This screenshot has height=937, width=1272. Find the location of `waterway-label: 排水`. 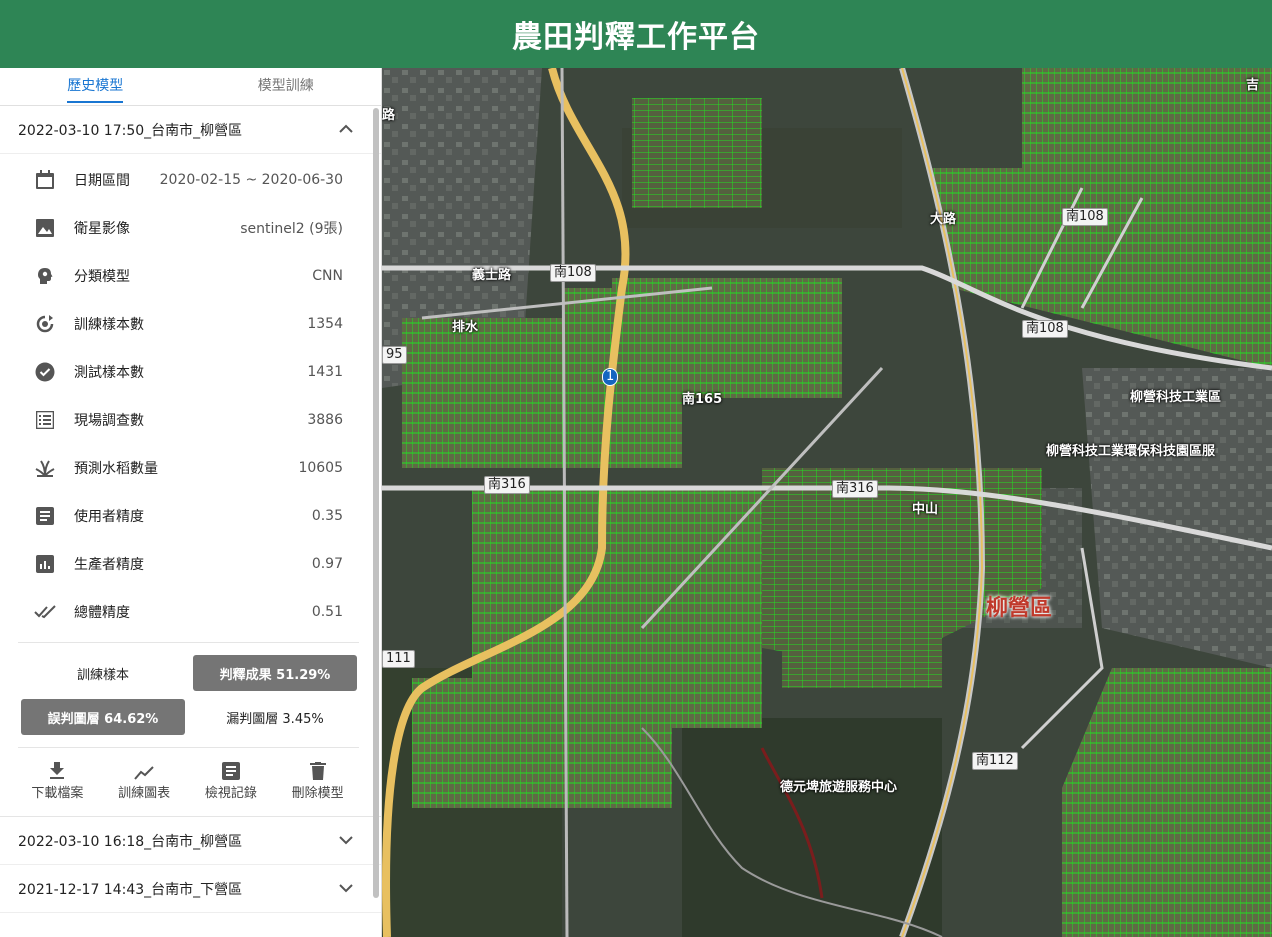

waterway-label: 排水 is located at coordinates (465, 327).